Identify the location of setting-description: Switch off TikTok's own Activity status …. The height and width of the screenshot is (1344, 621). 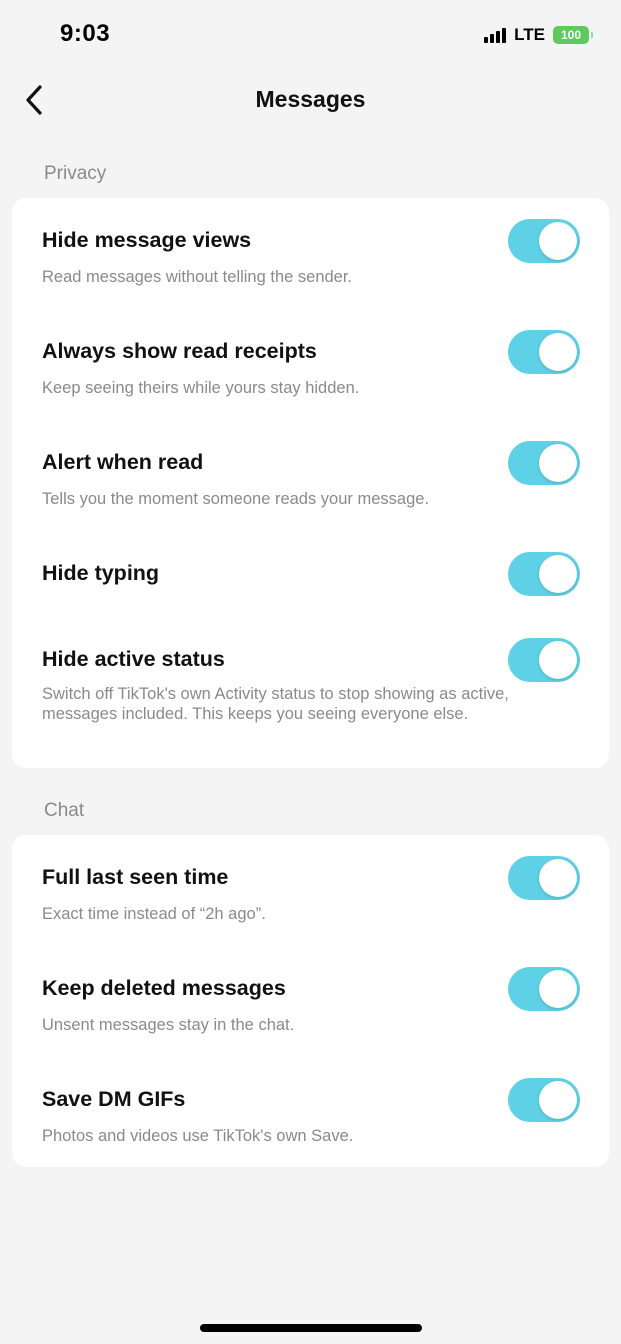
(275, 704).